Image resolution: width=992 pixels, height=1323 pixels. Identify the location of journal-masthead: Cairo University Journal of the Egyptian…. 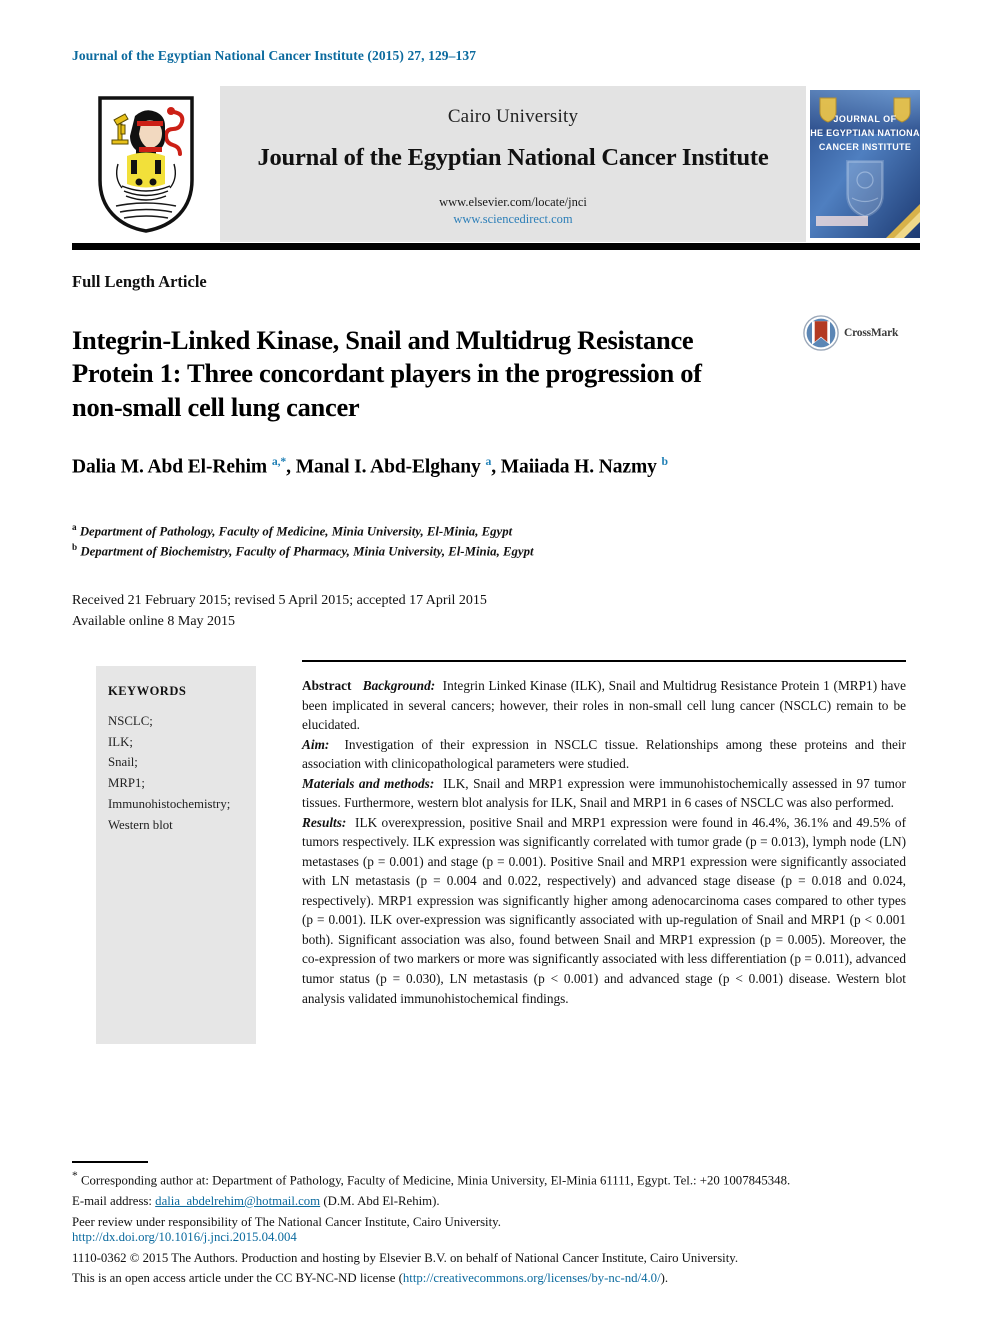
(496, 164).